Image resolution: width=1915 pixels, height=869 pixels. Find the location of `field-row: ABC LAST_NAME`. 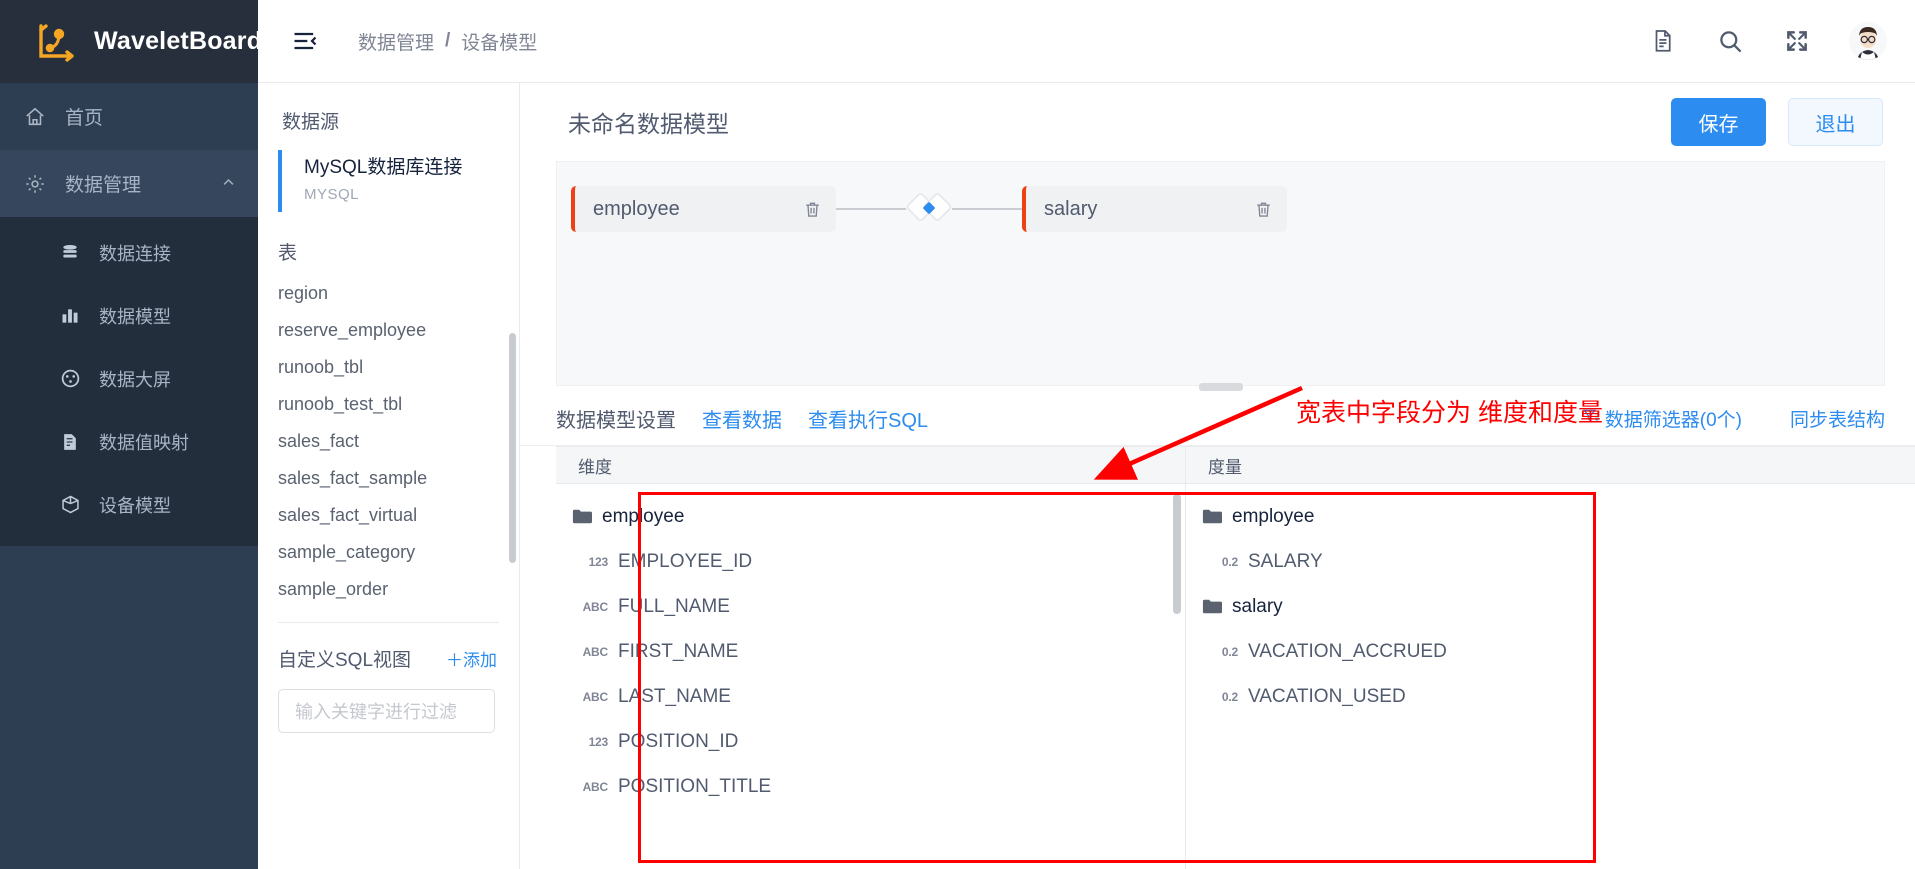

field-row: ABC LAST_NAME is located at coordinates (870, 696).